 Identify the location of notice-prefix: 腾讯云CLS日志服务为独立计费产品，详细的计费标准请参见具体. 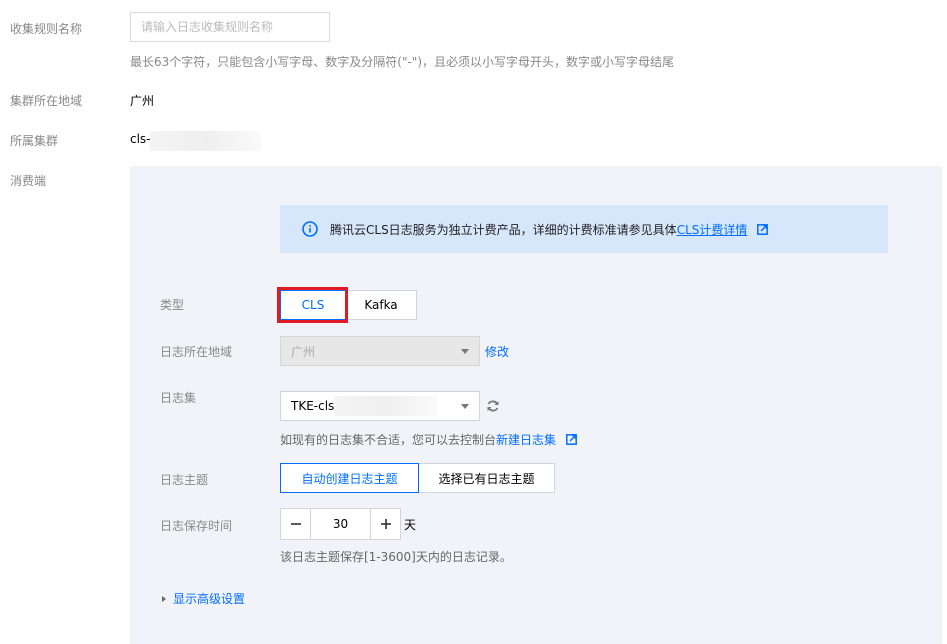
(503, 229).